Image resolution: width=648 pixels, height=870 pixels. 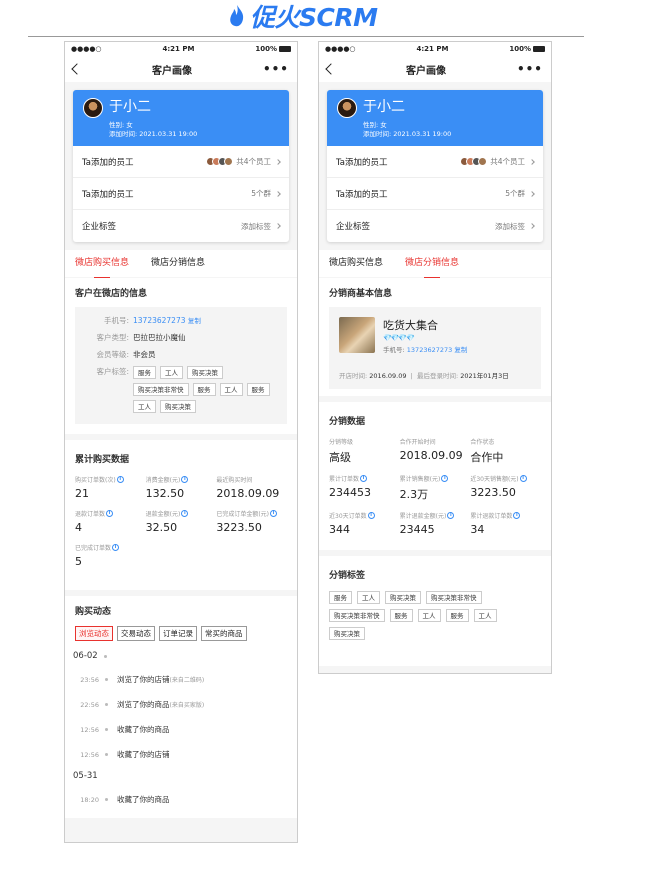 What do you see at coordinates (353, 227) in the screenshot?
I see `row-label: 企业标签` at bounding box center [353, 227].